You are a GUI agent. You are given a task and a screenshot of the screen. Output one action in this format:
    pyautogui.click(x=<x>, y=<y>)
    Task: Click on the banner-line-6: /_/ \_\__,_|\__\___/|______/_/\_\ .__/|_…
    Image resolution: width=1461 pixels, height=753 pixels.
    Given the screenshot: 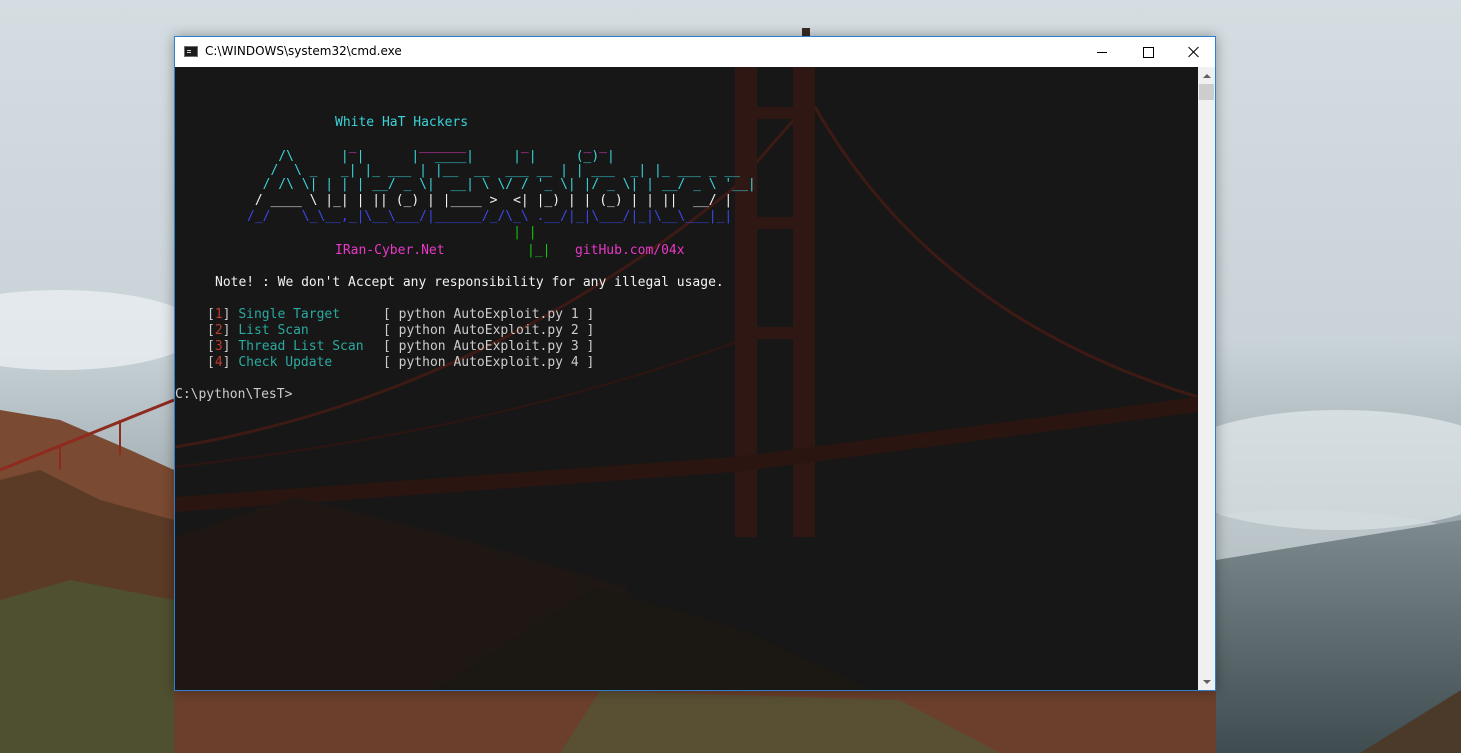 What is the action you would take?
    pyautogui.click(x=490, y=216)
    